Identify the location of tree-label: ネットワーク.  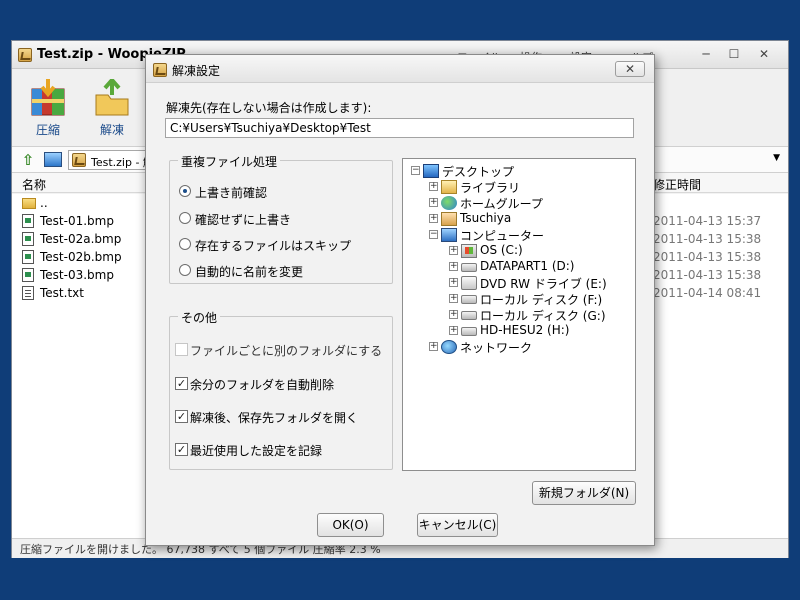
(496, 348).